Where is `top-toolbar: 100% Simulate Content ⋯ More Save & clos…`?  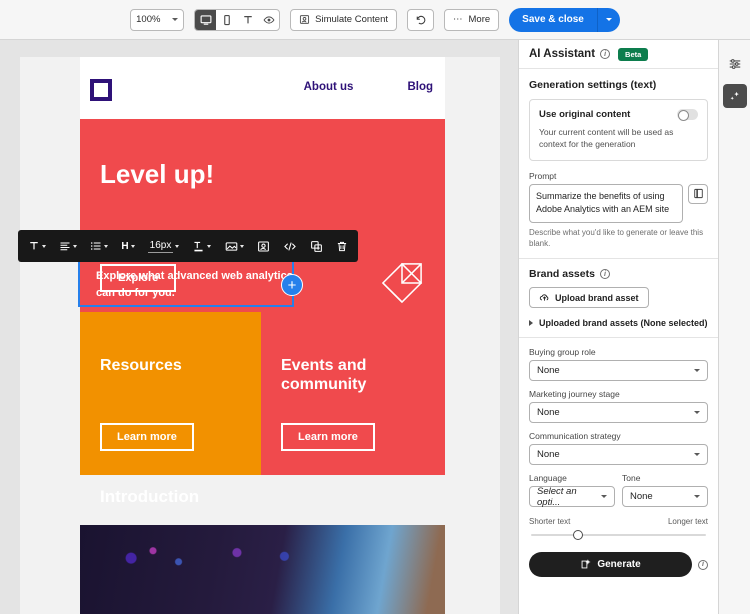
top-toolbar: 100% Simulate Content ⋯ More Save & clos… is located at coordinates (375, 20).